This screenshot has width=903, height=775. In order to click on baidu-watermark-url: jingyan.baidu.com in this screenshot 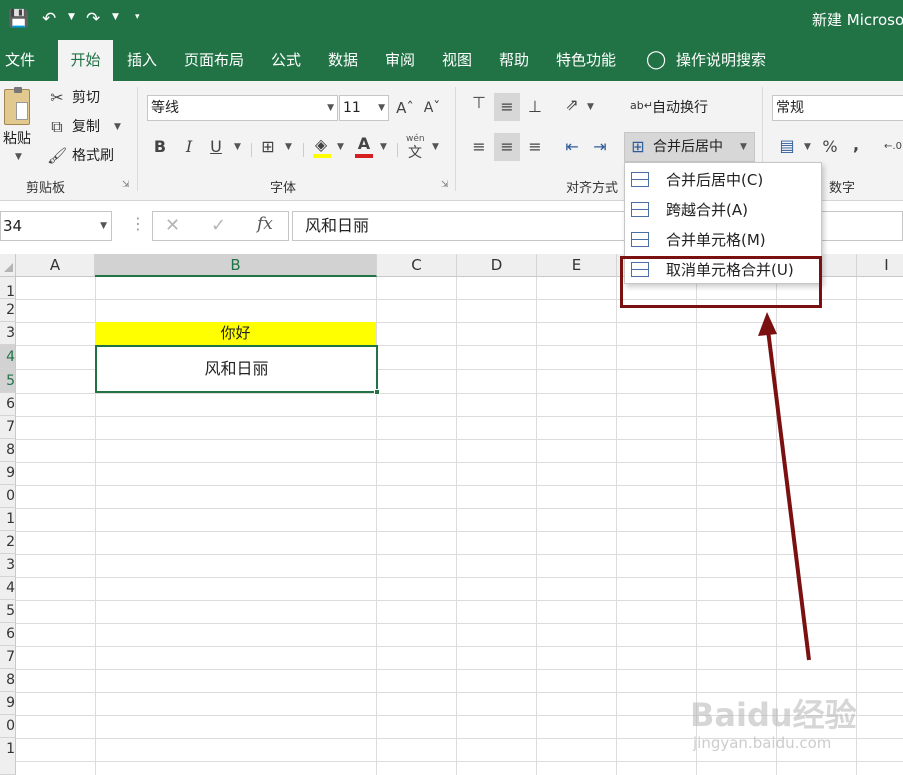, I will do `click(762, 743)`.